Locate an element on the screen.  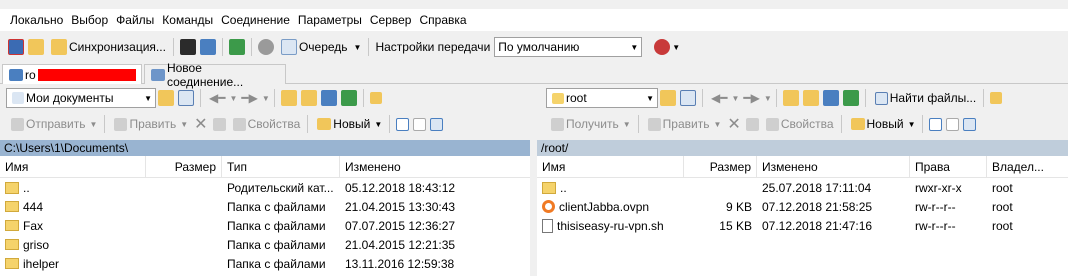
file-modified: 07.12.2018 21:47:16 is located at coordinates (817, 225).